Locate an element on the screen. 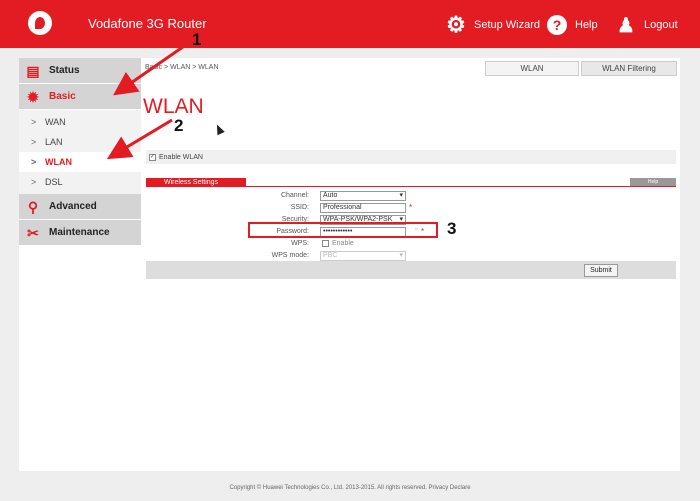  annotation-number-3: 3 is located at coordinates (452, 228).